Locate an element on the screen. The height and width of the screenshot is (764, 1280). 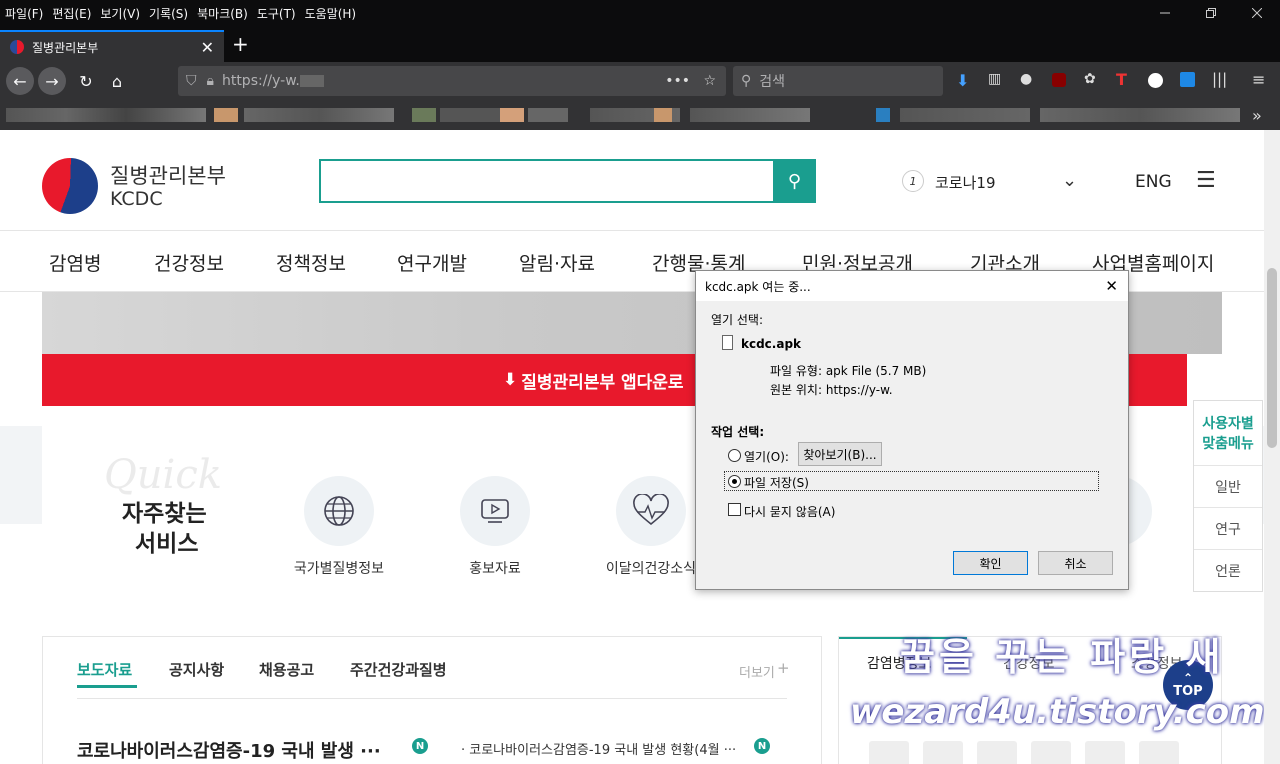
nav-infectious-disease: 감염병 is located at coordinates (75, 262).